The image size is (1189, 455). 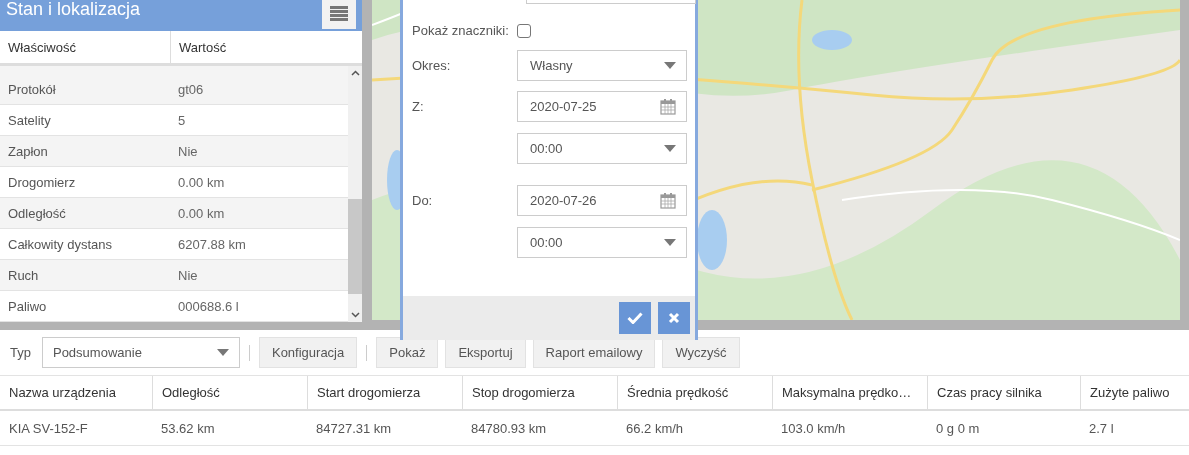 I want to click on type-dropdown: Podsumowanie, so click(x=140, y=352).